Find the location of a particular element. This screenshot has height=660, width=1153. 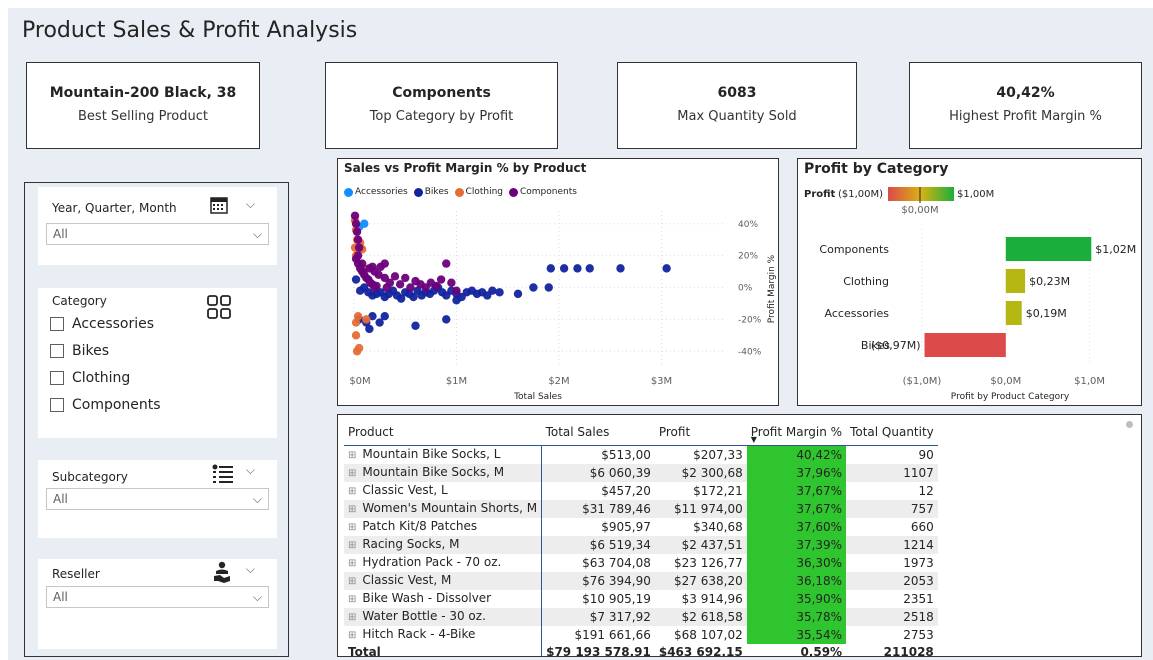

cell-product: ⊞ Hitch Rack - 4-Bike is located at coordinates (443, 635).